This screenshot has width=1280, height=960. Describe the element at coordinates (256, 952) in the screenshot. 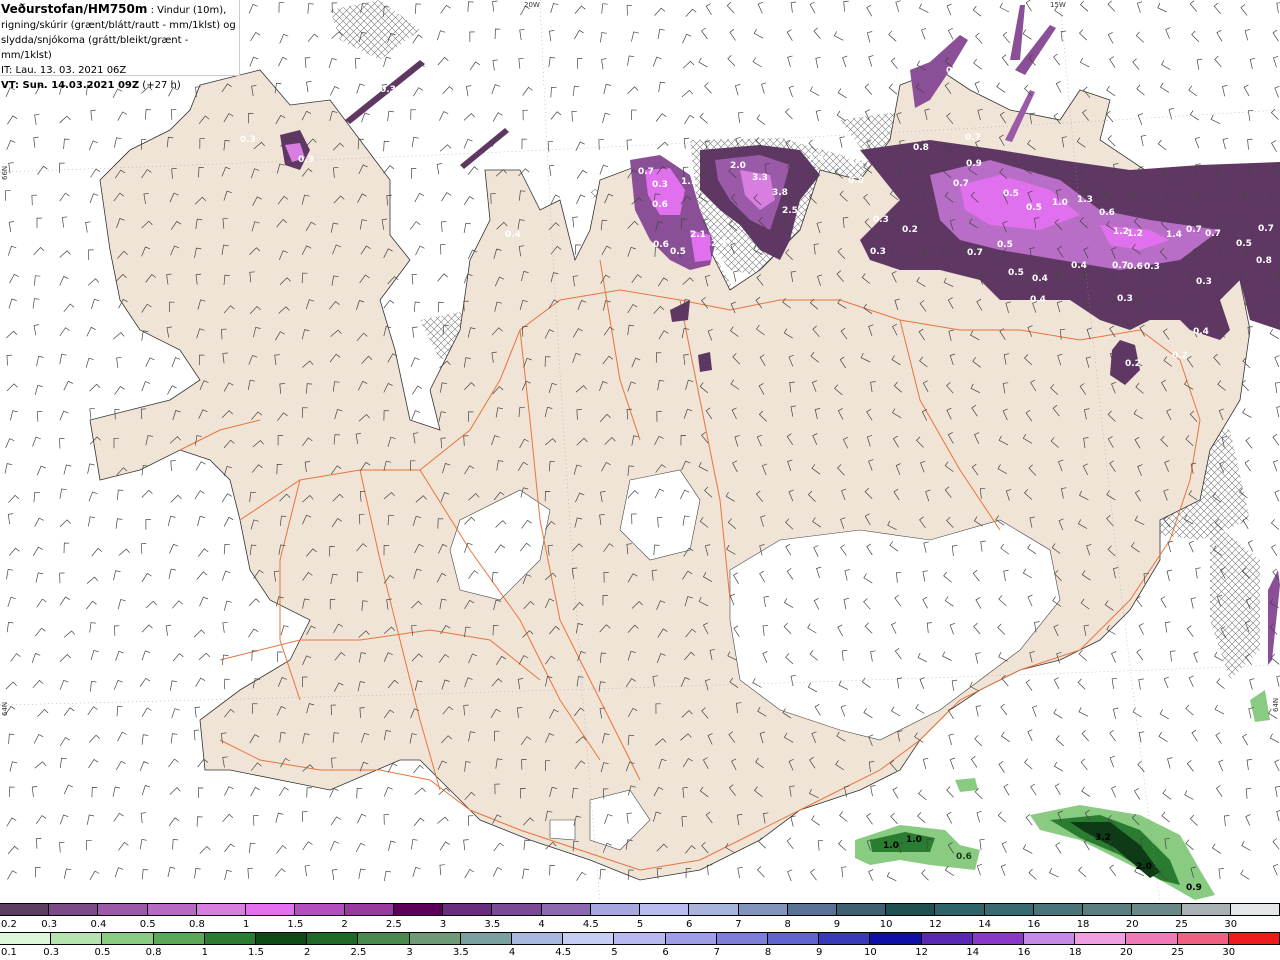

I see `rain-scale-label: 1.5` at that location.